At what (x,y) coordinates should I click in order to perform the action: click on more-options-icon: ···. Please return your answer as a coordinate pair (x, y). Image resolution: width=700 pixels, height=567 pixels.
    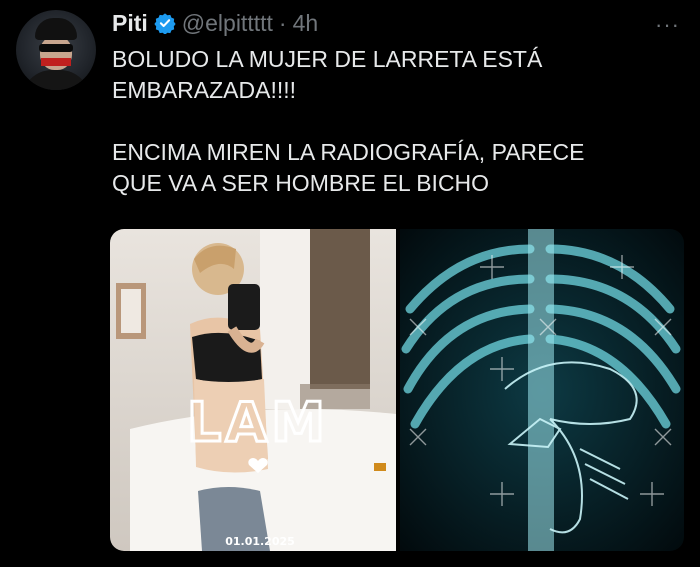
    Looking at the image, I should click on (667, 25).